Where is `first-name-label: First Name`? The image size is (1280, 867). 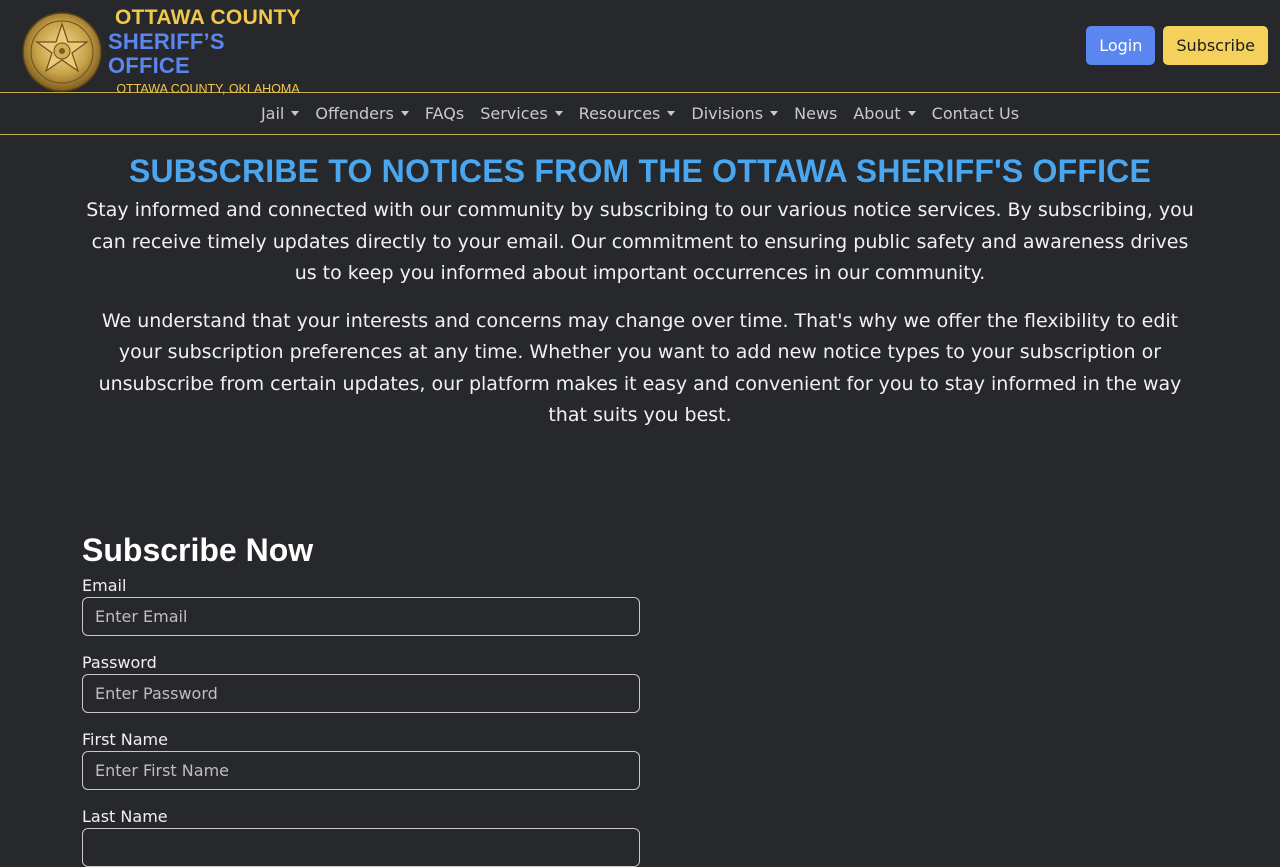 first-name-label: First Name is located at coordinates (125, 739).